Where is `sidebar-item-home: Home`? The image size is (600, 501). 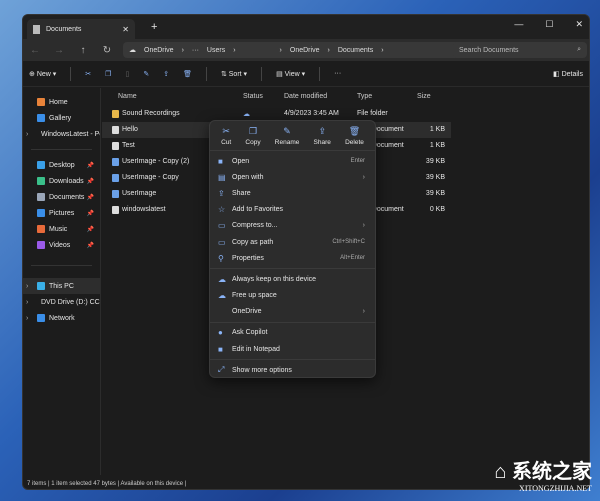 sidebar-item-home: Home is located at coordinates (61, 102).